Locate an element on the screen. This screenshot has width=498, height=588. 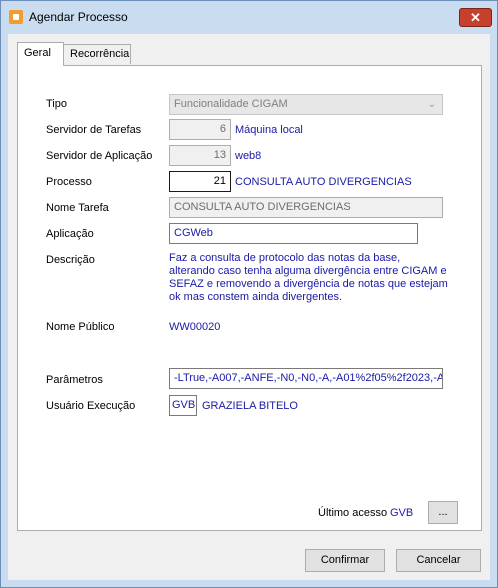
tab-geral: Geral is located at coordinates (40, 54).